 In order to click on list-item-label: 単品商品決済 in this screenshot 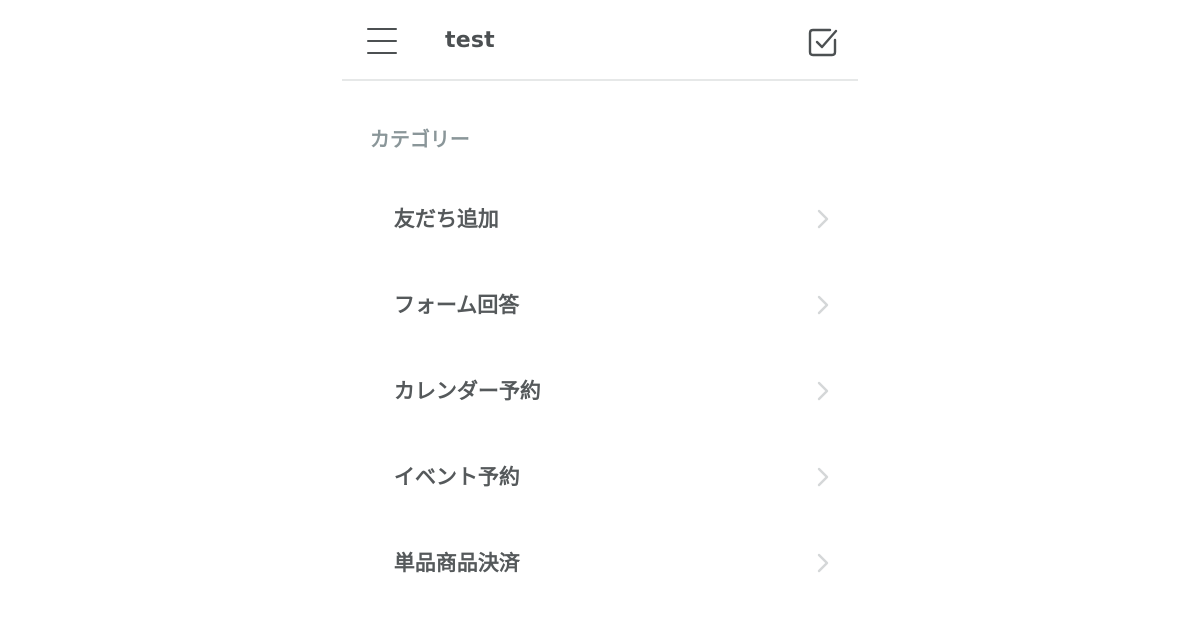, I will do `click(457, 563)`.